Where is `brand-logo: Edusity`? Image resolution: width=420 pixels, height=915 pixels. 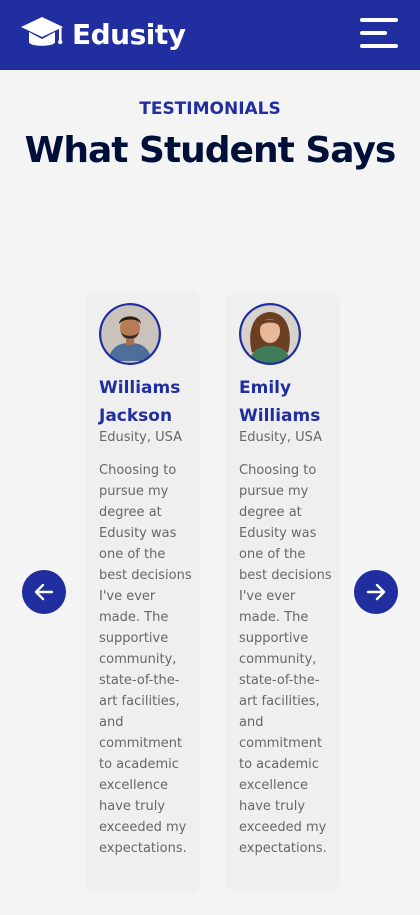 brand-logo: Edusity is located at coordinates (103, 34).